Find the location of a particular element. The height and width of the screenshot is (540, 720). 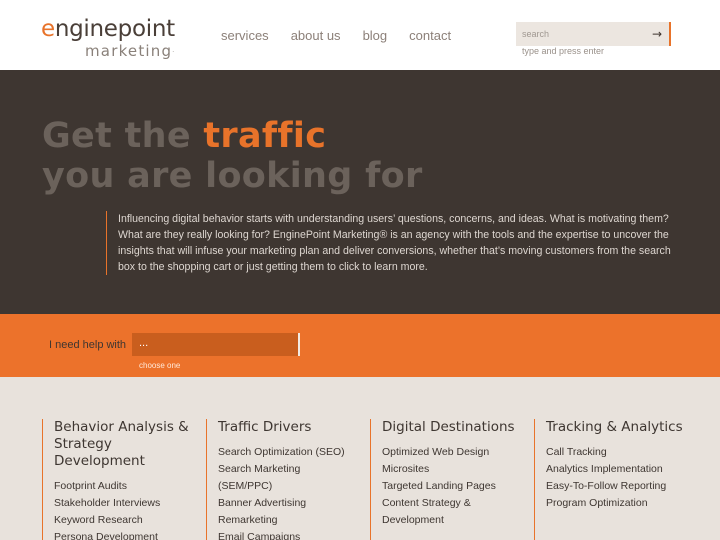

list-item: Analytics Implementation is located at coordinates (615, 469).